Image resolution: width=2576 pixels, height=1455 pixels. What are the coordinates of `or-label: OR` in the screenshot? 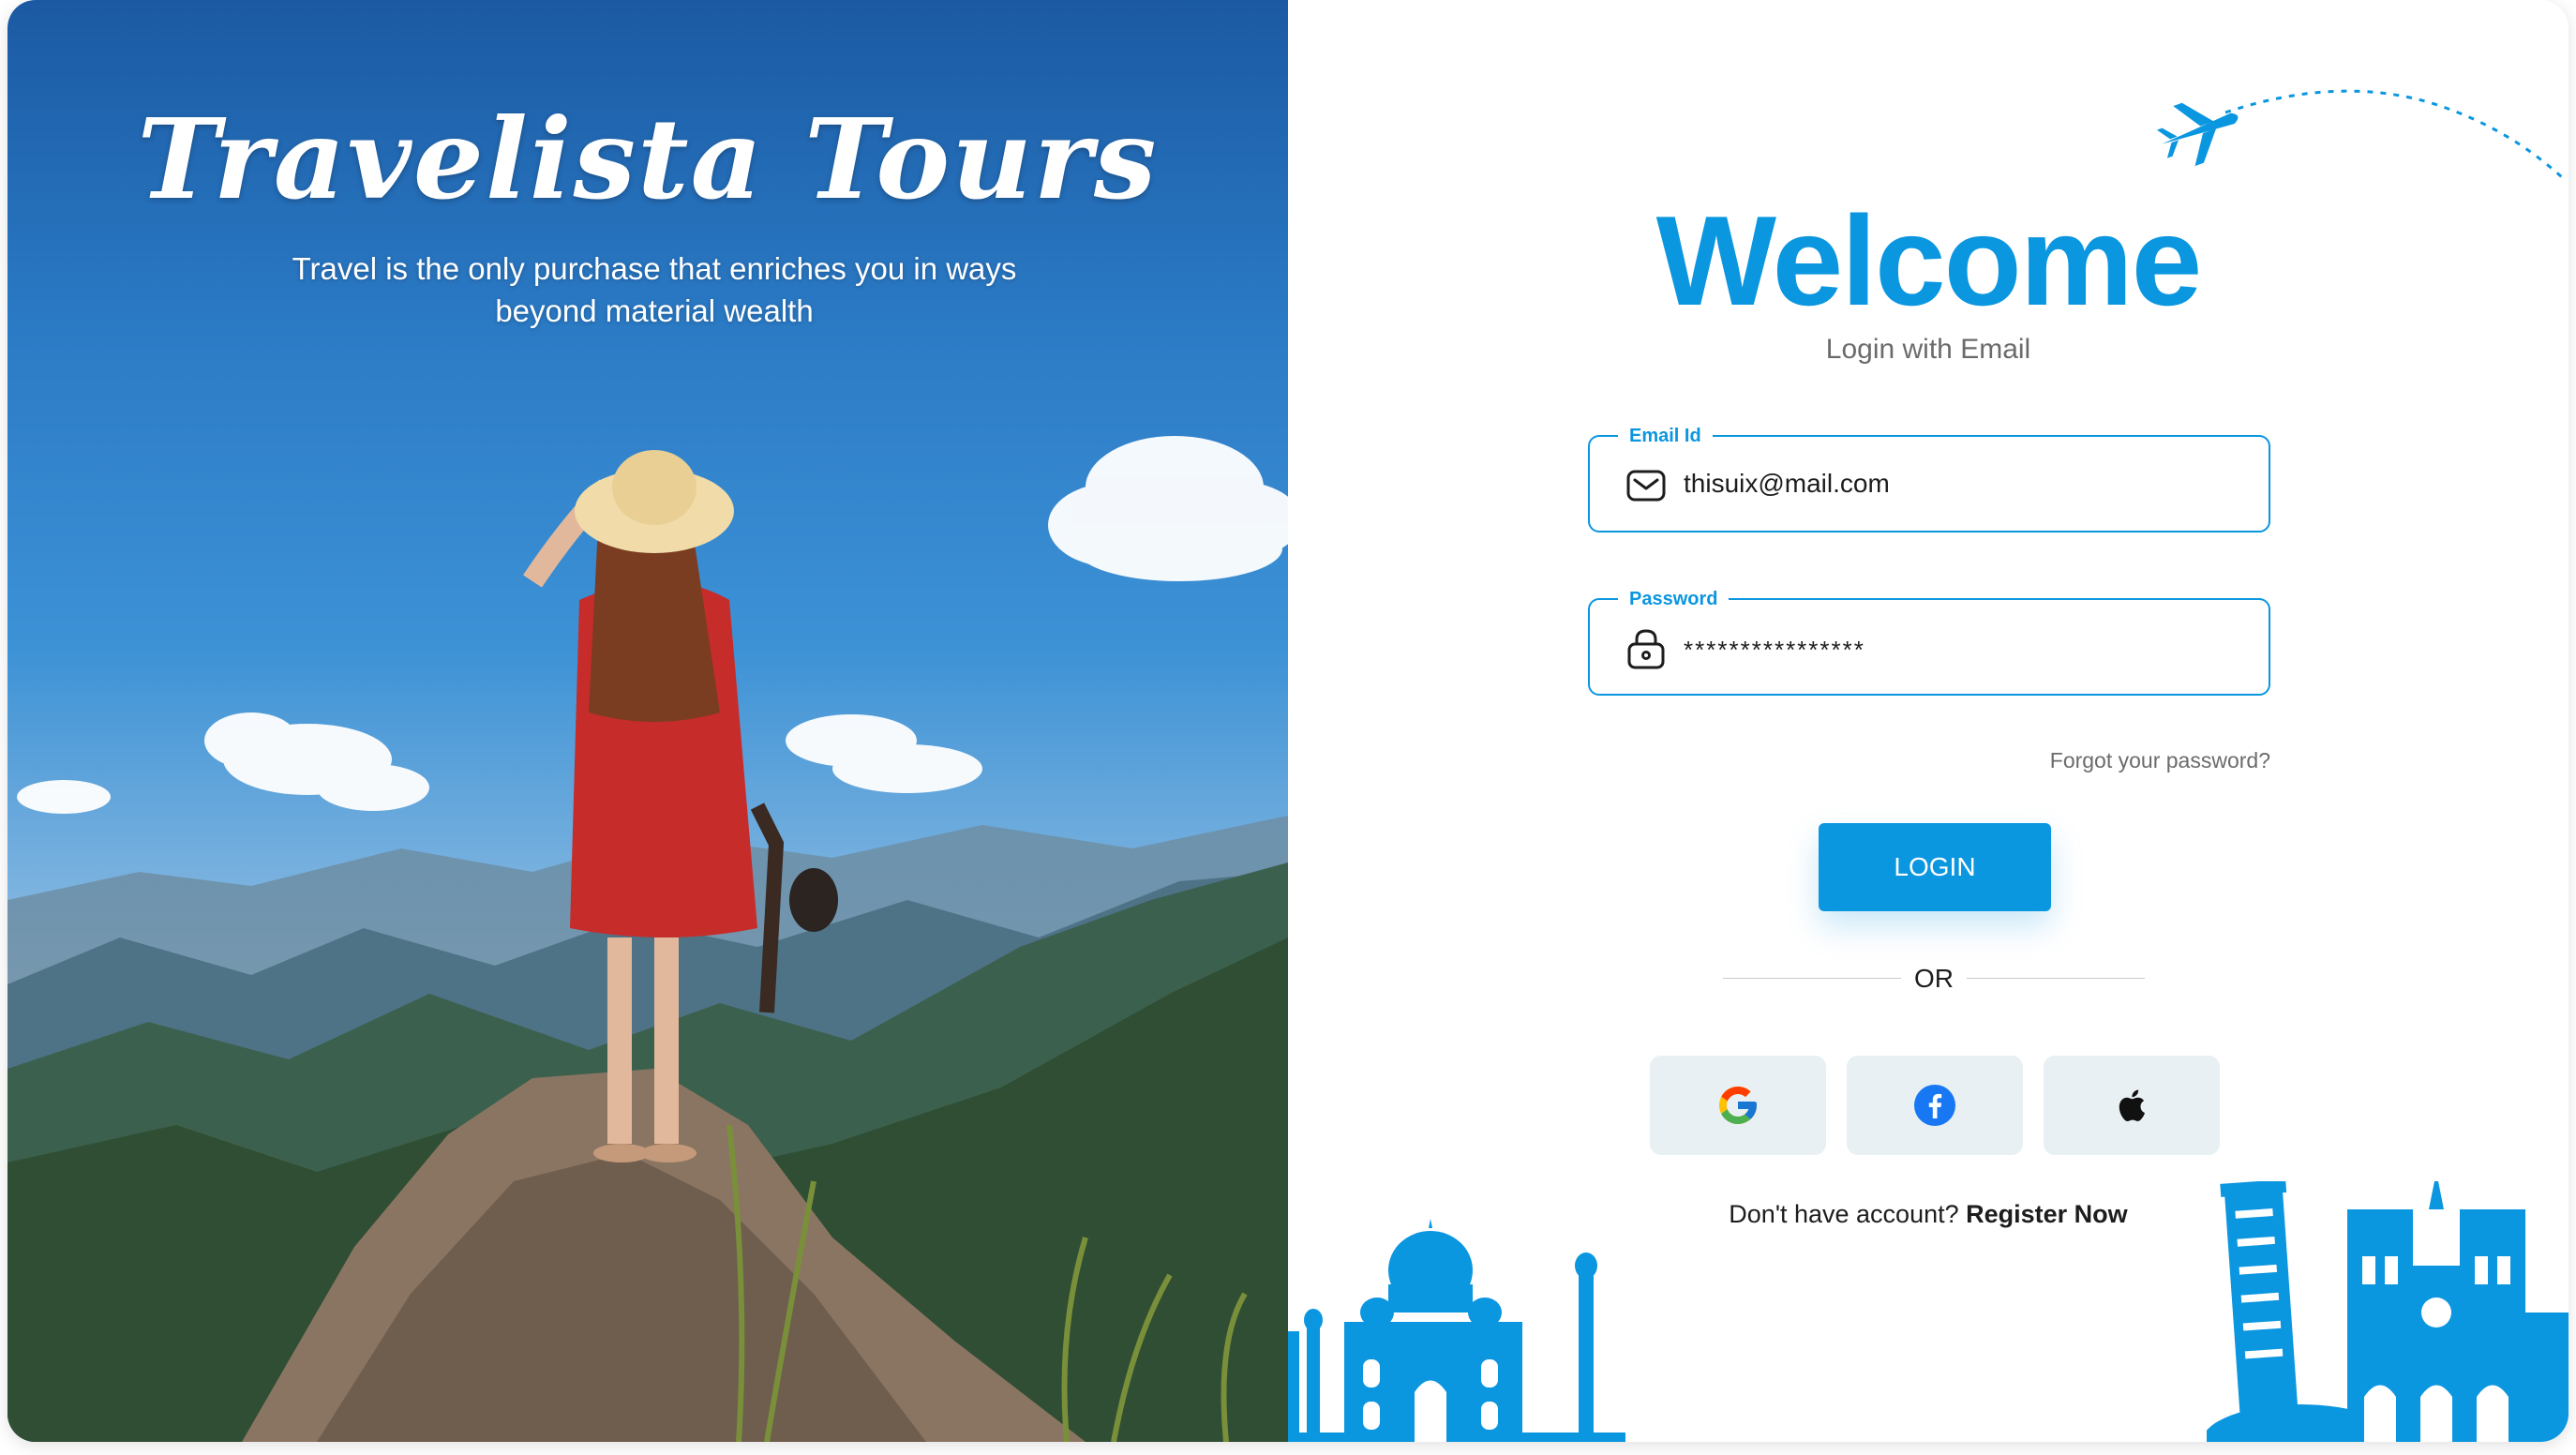 It's located at (1934, 978).